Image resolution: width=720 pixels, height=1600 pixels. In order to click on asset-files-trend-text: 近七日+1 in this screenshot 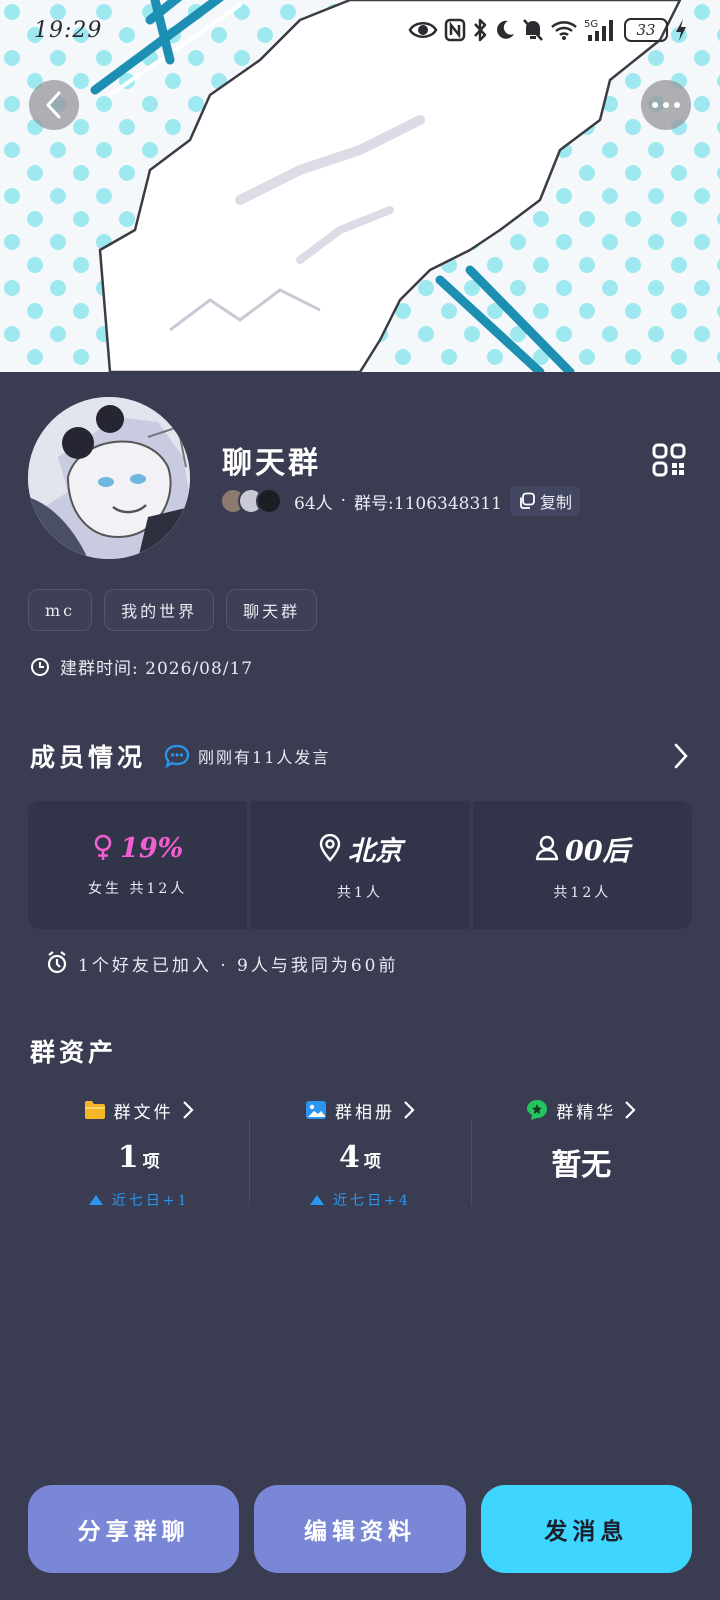, I will do `click(150, 1201)`.